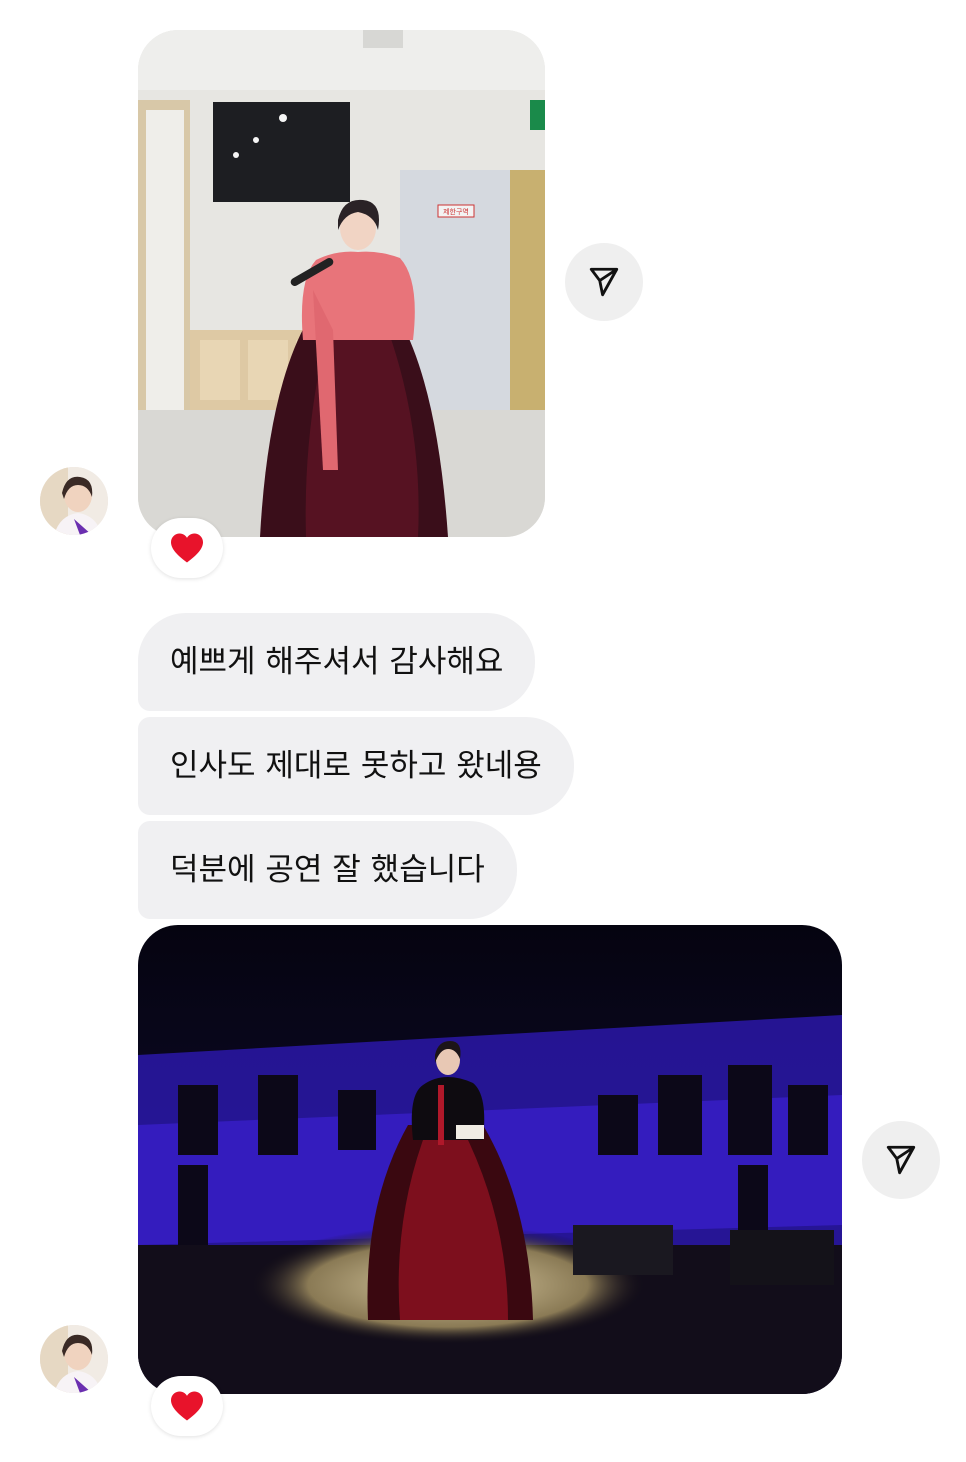 This screenshot has height=1462, width=966. I want to click on message-bubble-1: 예쁘게 해주셔서 감사해요, so click(337, 662).